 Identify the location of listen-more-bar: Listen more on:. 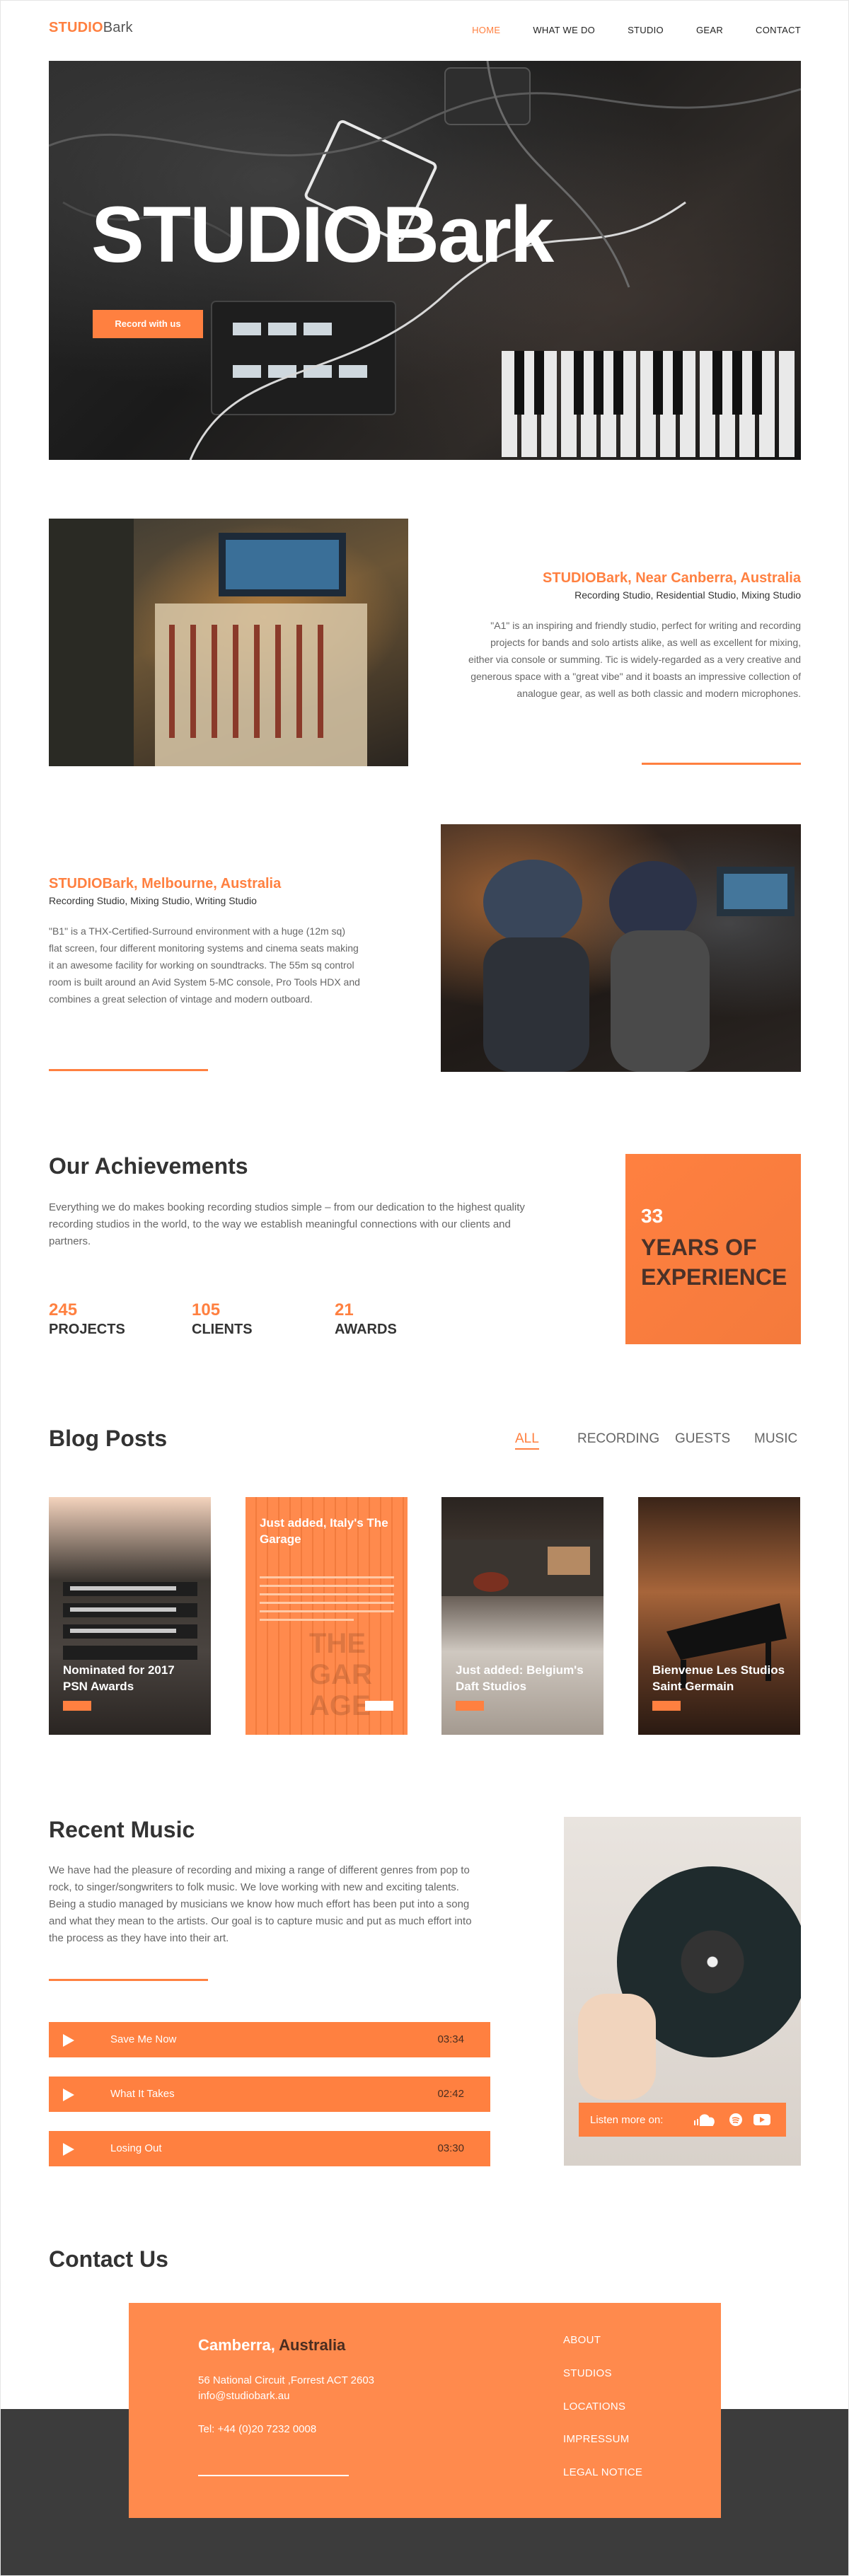
(683, 2120).